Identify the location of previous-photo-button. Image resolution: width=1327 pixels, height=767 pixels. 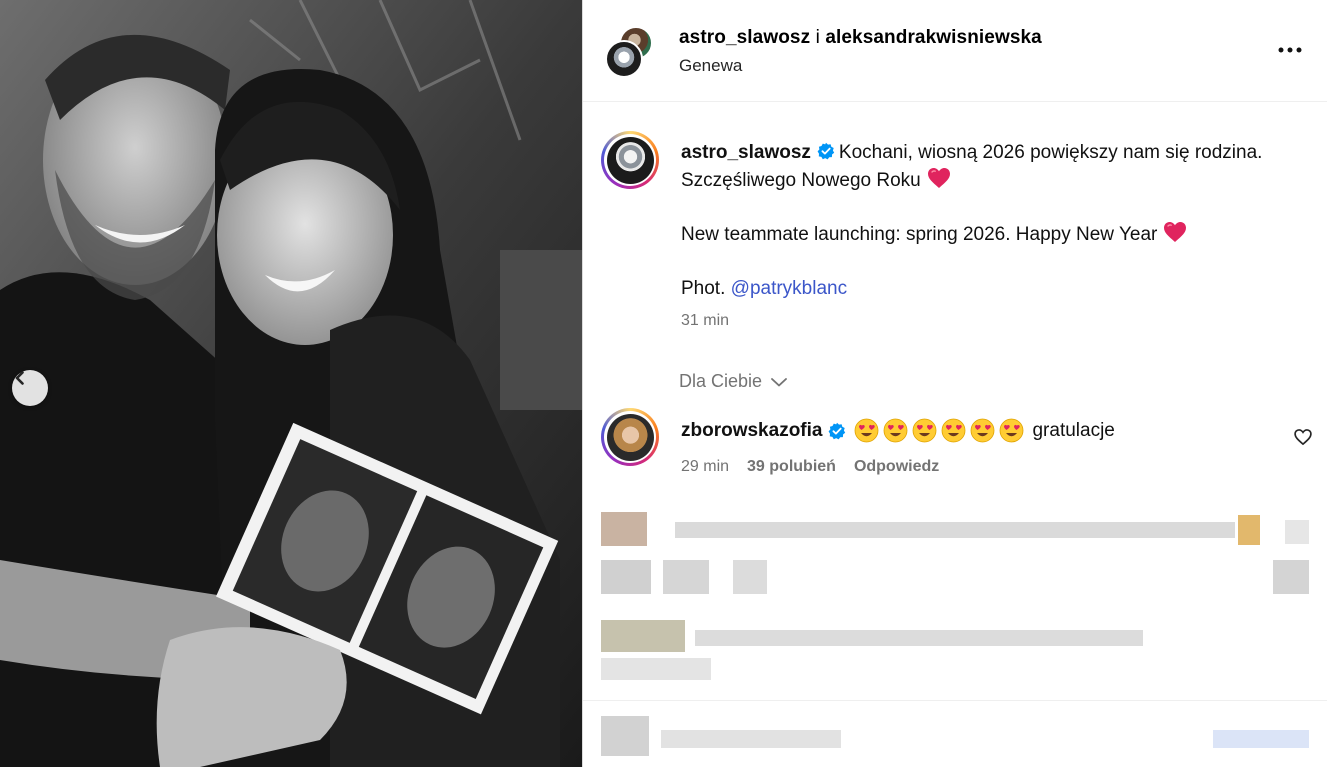
(30, 388).